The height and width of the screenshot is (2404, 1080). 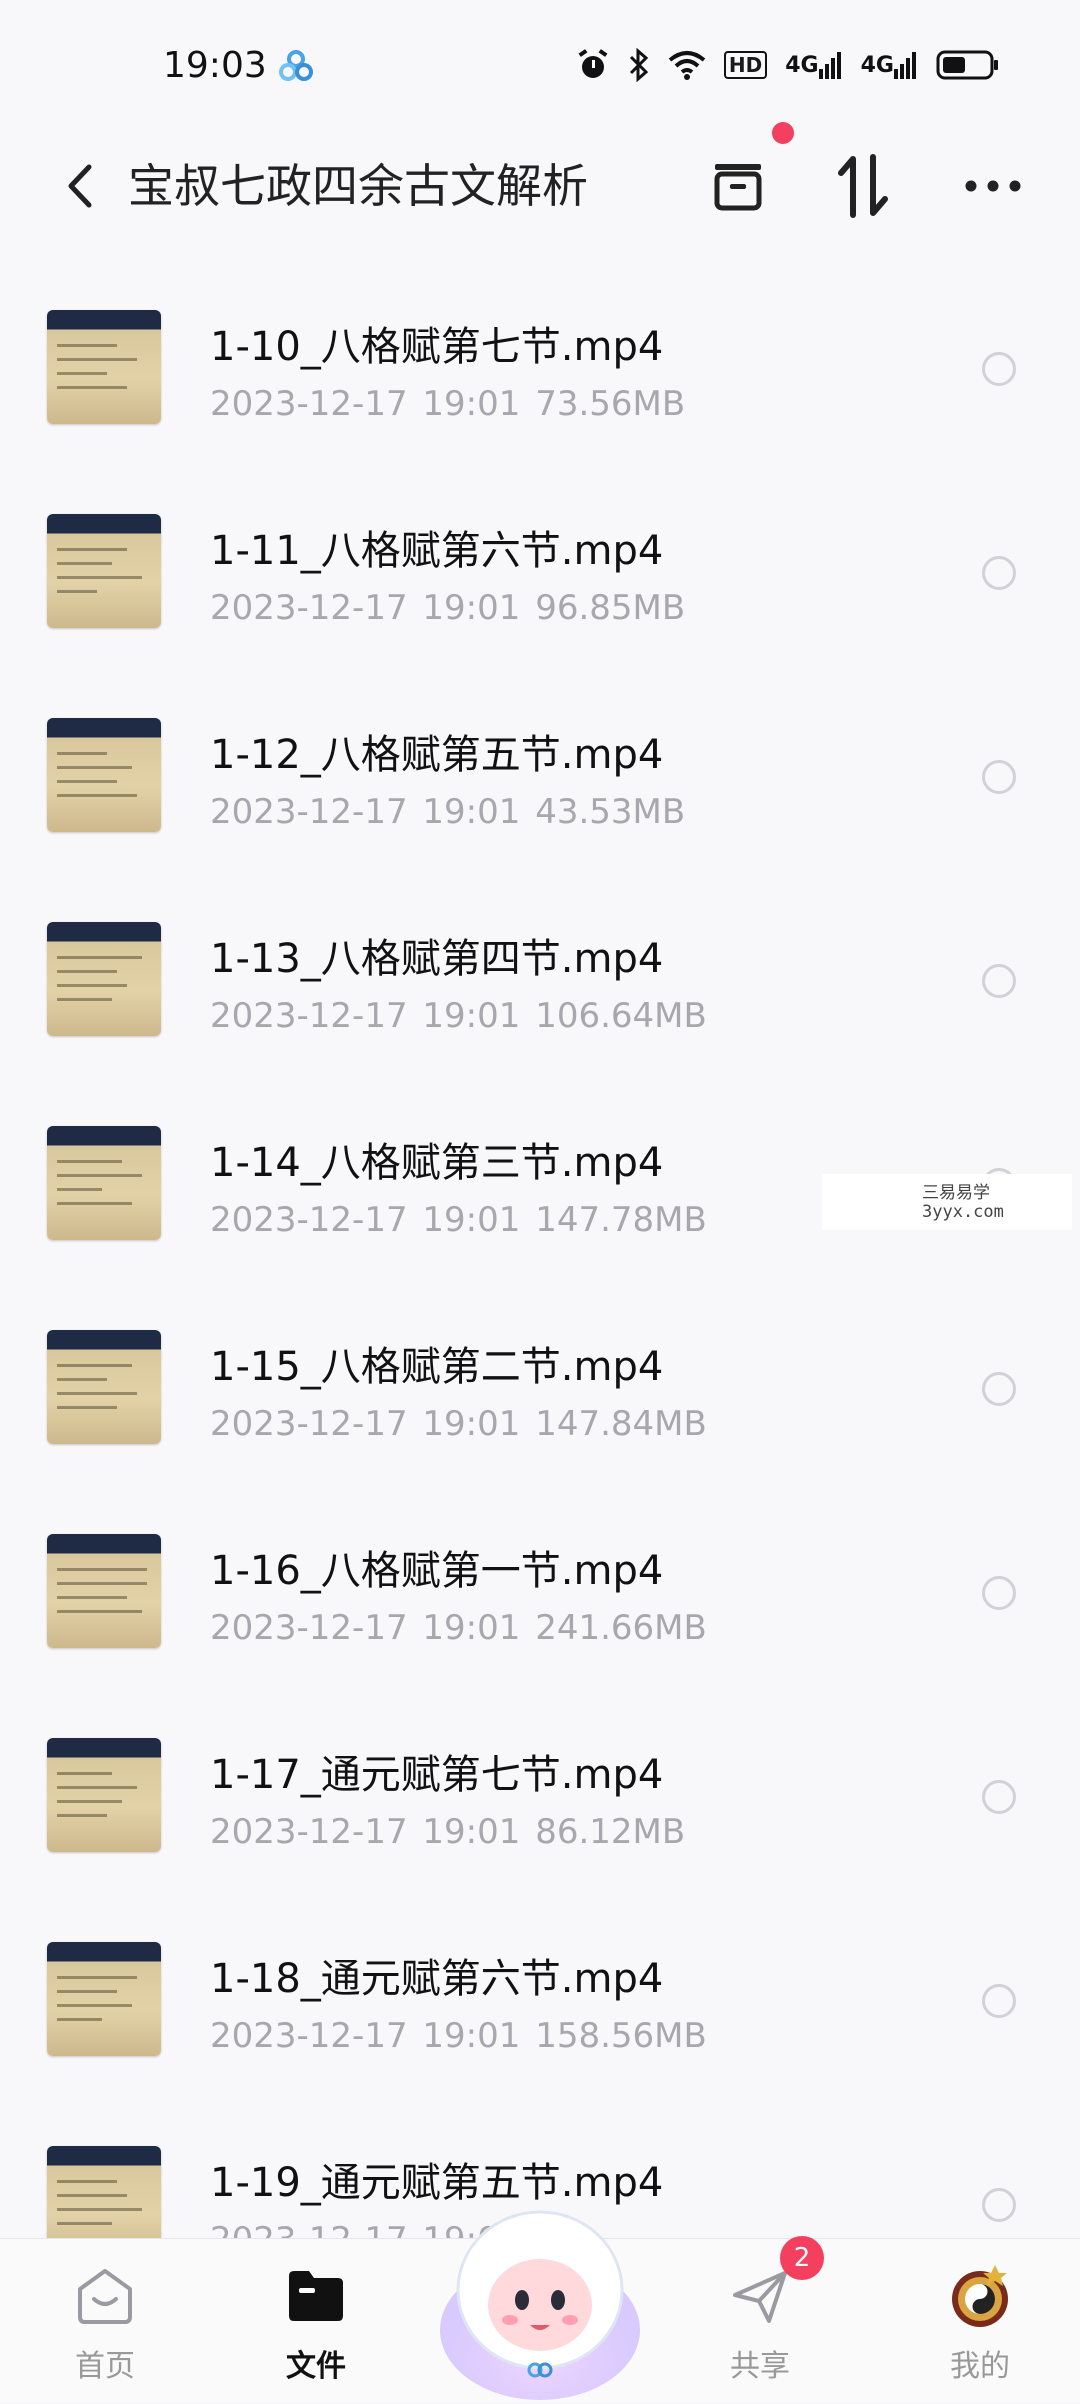 I want to click on nav-files: 文件, so click(x=316, y=2326).